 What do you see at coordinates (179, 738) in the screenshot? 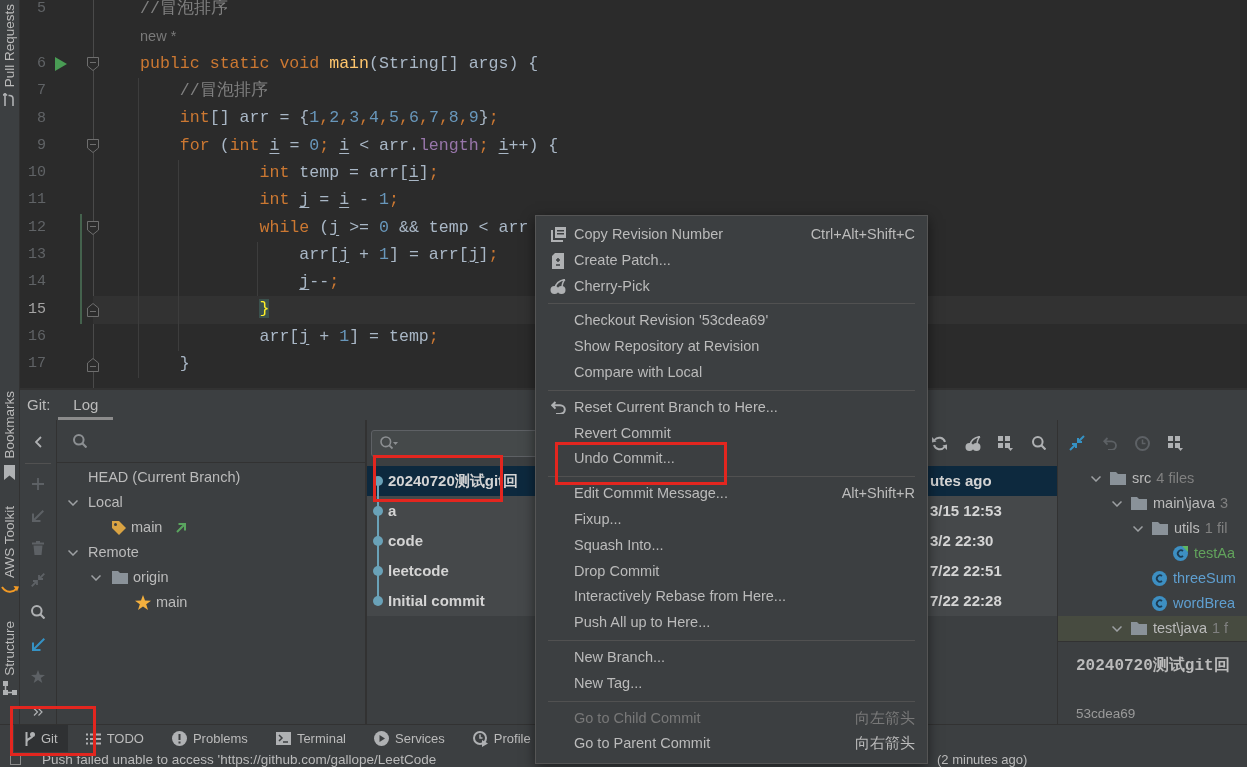
I see `exclamation-icon` at bounding box center [179, 738].